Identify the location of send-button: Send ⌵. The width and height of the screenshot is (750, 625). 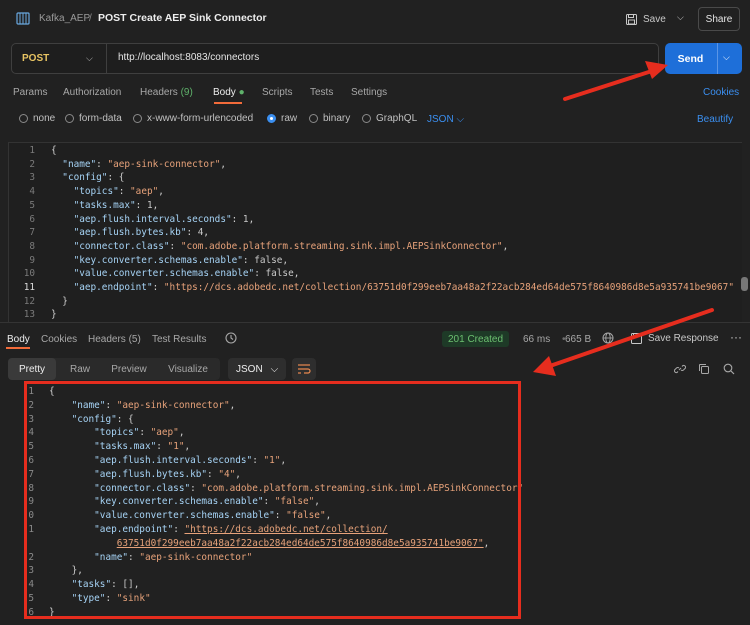
(703, 58).